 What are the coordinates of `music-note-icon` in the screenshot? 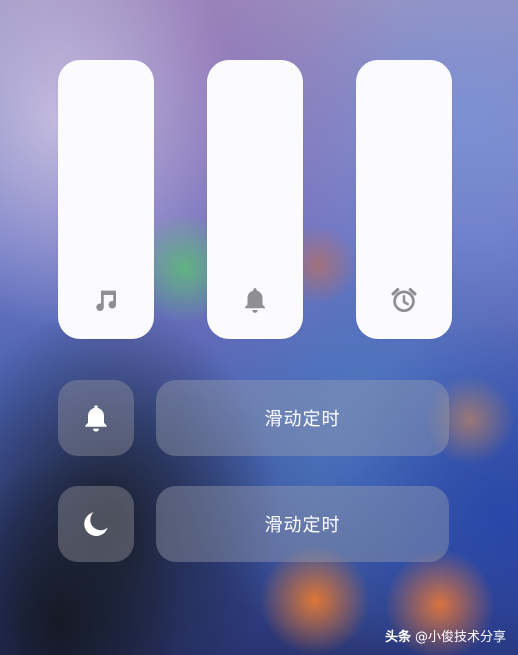 It's located at (106, 300).